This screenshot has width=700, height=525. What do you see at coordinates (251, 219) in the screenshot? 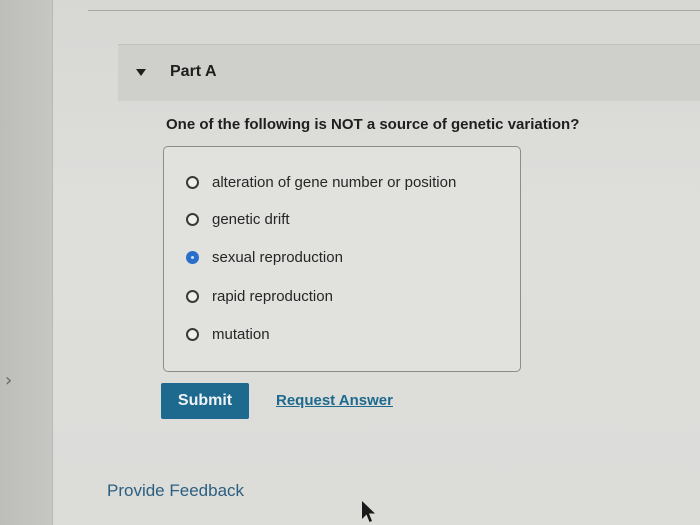
I see `option-label: genetic drift` at bounding box center [251, 219].